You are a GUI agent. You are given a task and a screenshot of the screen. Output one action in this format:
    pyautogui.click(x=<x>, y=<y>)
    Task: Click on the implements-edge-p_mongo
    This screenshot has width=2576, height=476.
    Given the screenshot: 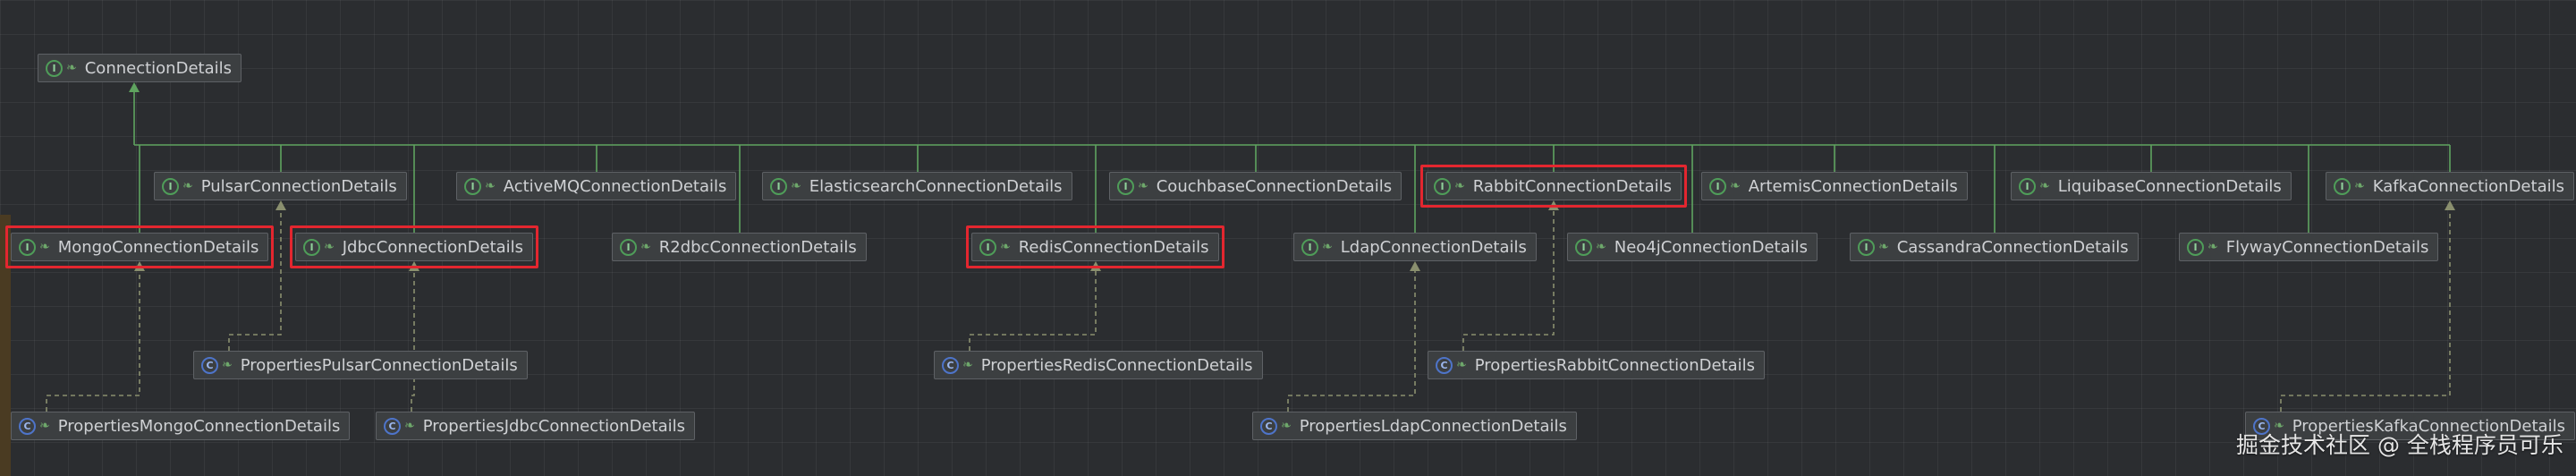 What is the action you would take?
    pyautogui.click(x=93, y=337)
    